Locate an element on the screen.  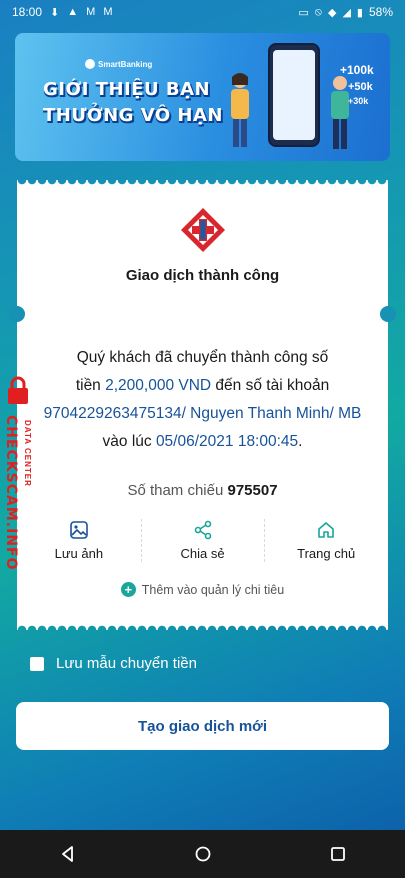
banner-brand: SmartBanking is located at coordinates (118, 64).